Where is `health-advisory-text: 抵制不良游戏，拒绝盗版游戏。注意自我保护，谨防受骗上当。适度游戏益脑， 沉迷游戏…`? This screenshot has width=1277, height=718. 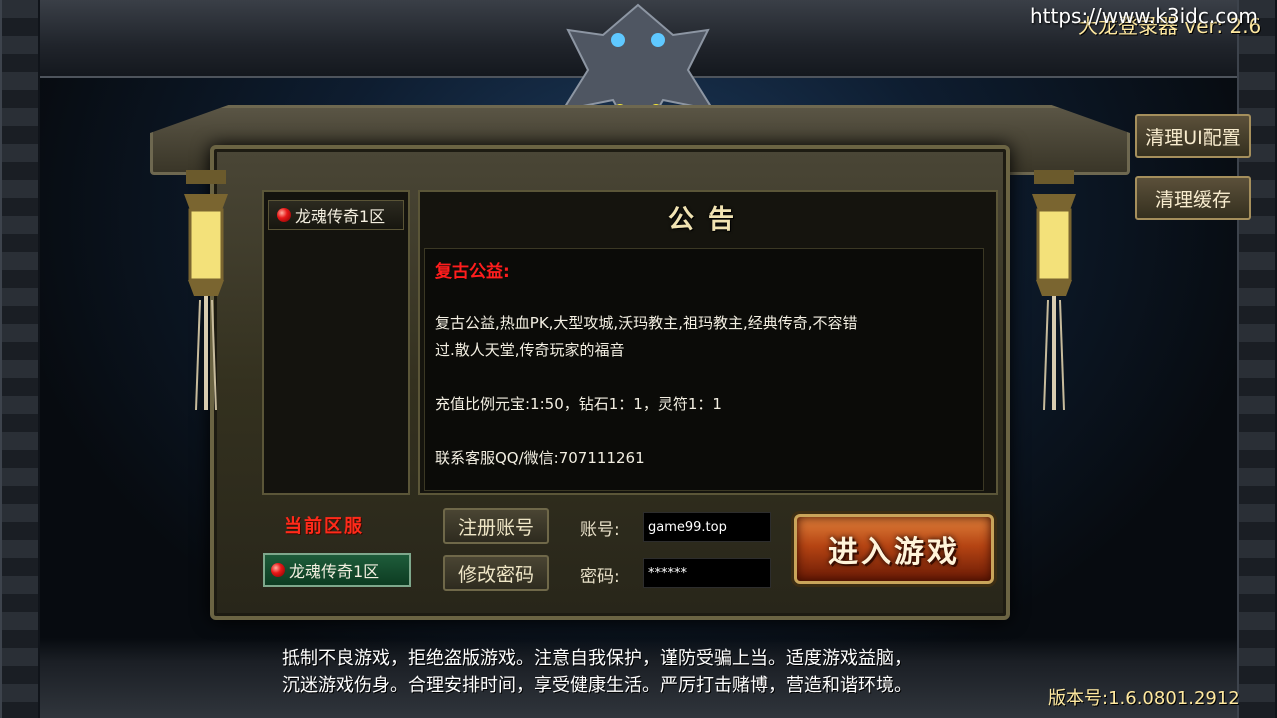 health-advisory-text: 抵制不良游戏，拒绝盗版游戏。注意自我保护，谨防受骗上当。适度游戏益脑， 沉迷游戏… is located at coordinates (642, 672).